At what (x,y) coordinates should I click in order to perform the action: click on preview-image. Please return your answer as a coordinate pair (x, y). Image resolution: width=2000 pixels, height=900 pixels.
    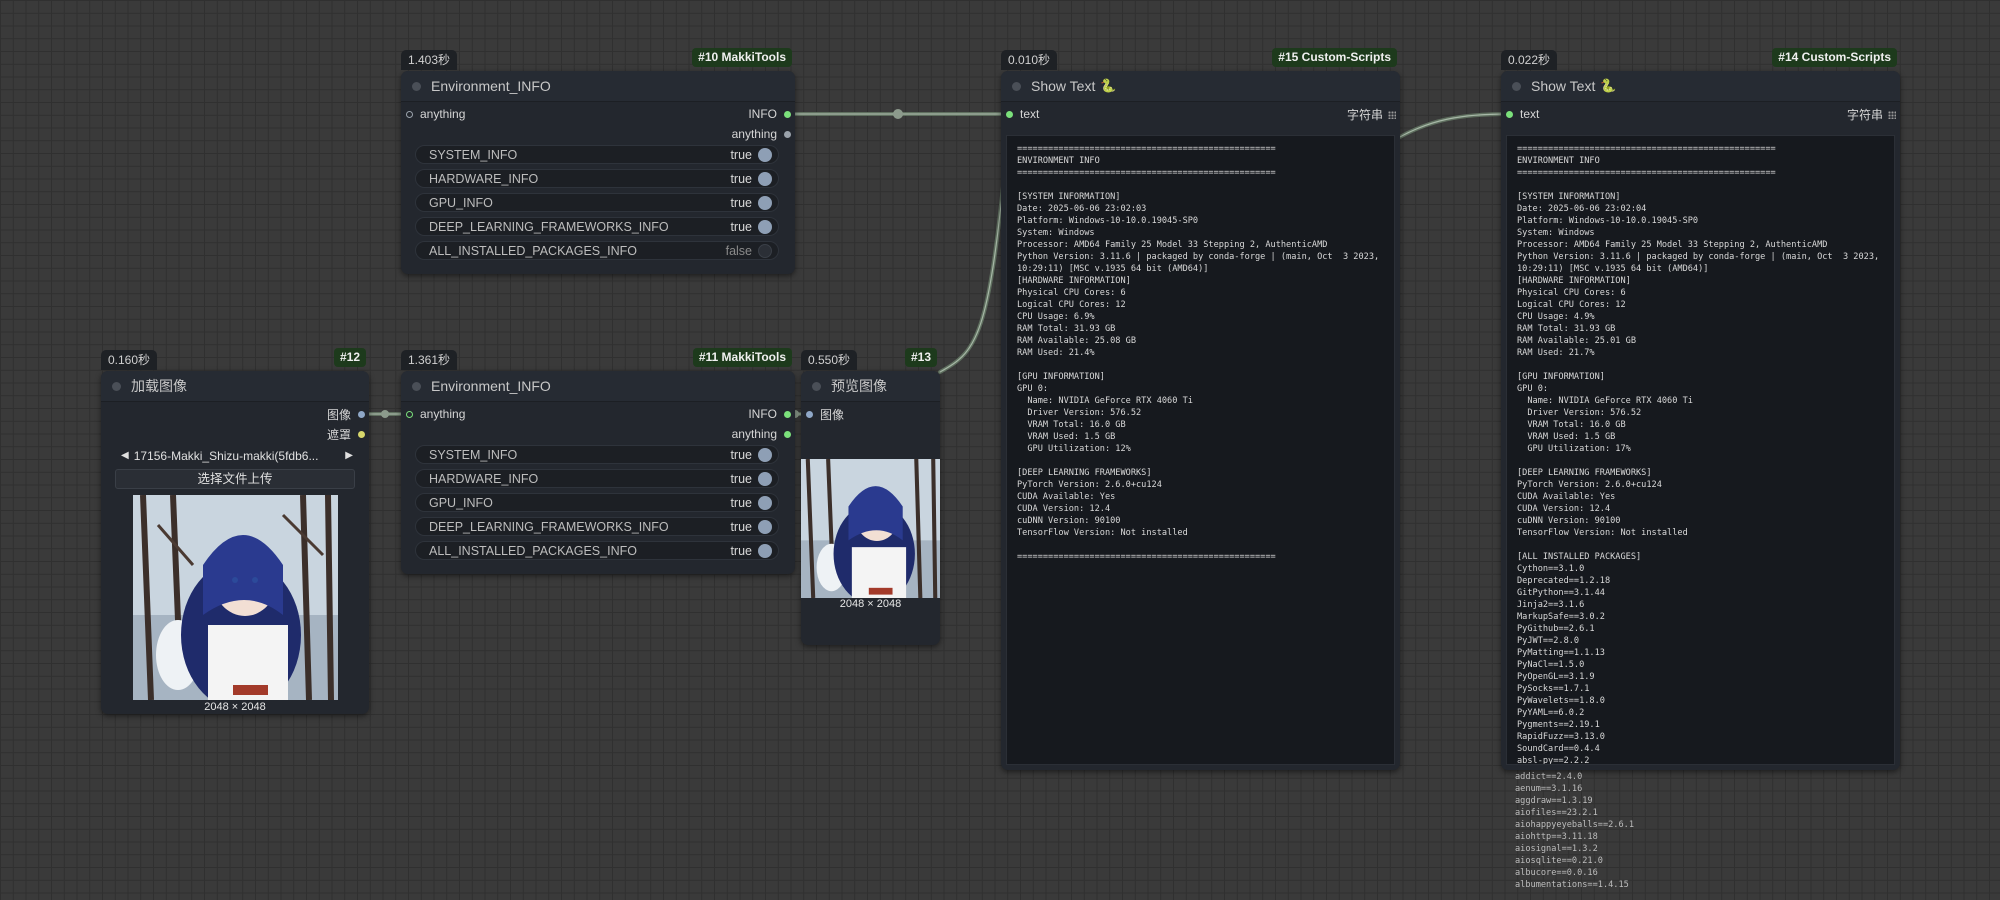
    Looking at the image, I should click on (870, 528).